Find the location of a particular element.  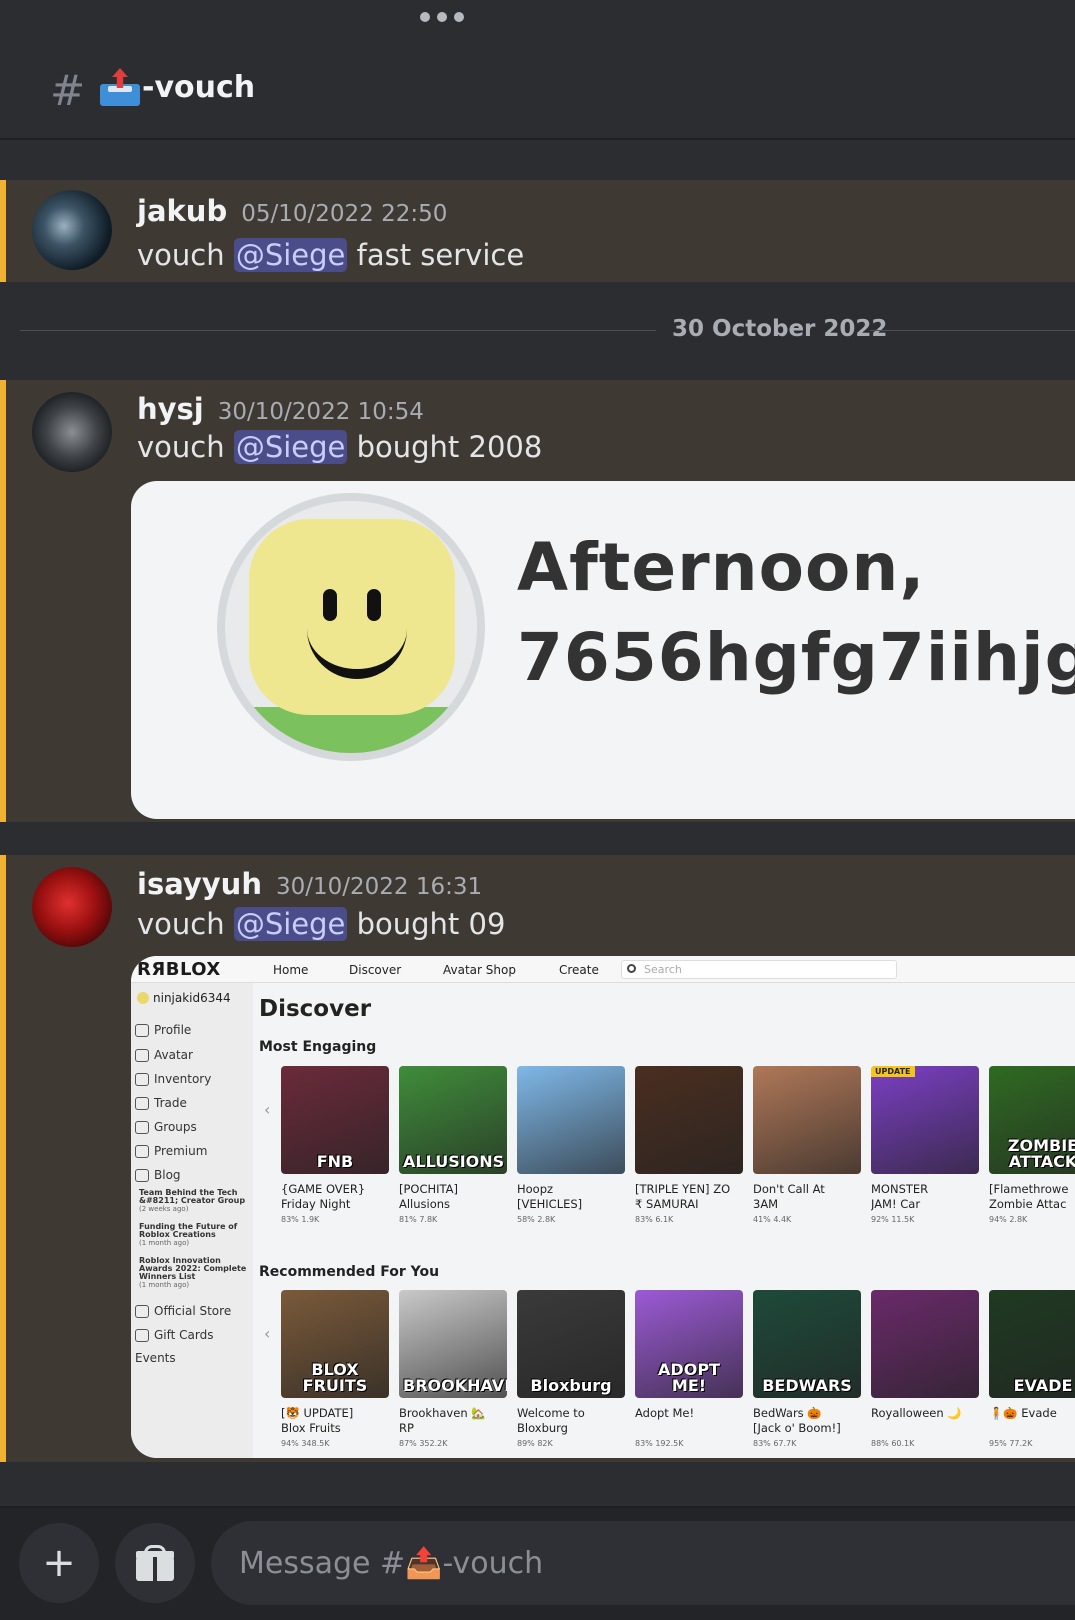

date-divider: 30 October 2022 is located at coordinates (547, 329).